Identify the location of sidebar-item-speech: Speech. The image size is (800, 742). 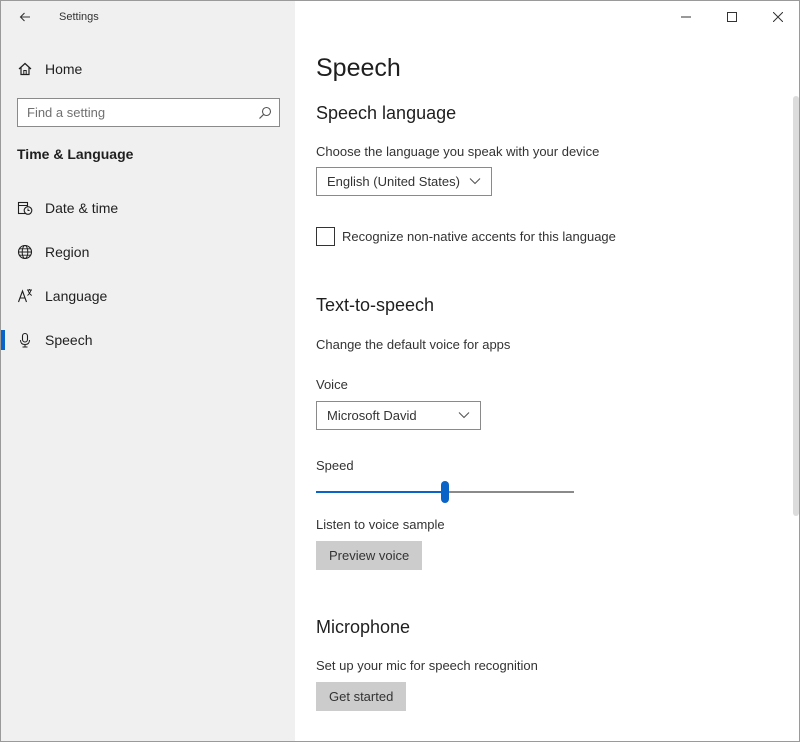
(148, 340).